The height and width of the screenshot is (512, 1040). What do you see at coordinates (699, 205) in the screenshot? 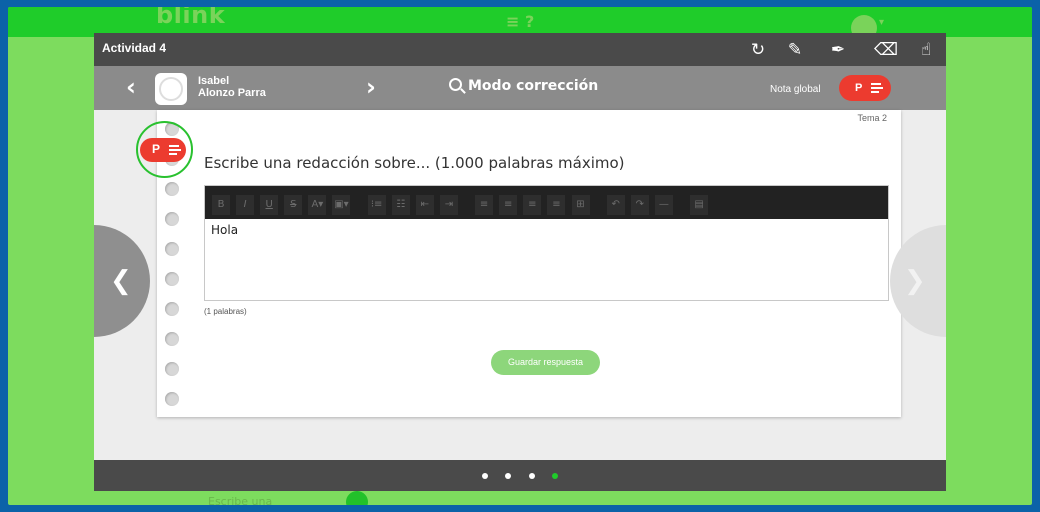
I see `document-icon: ▤` at bounding box center [699, 205].